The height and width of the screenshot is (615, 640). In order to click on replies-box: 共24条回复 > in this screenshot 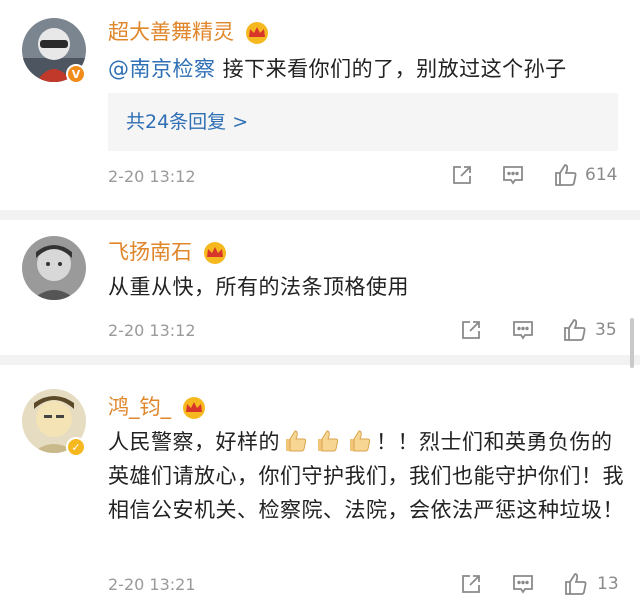, I will do `click(363, 122)`.